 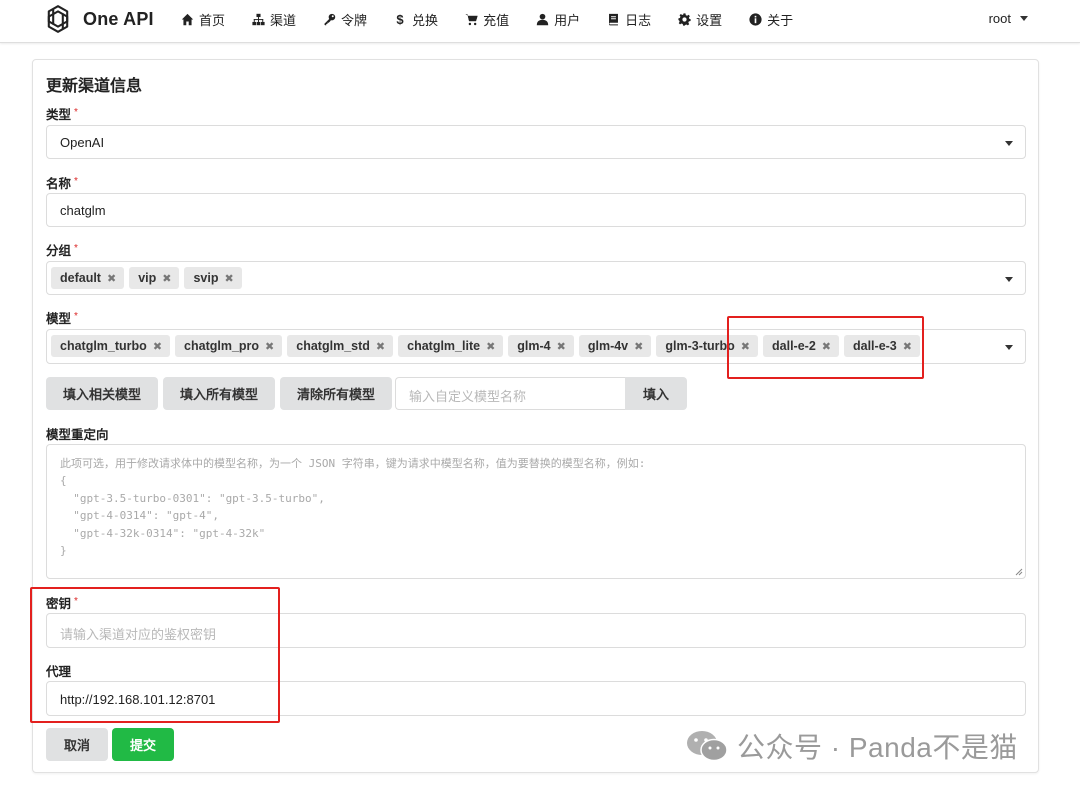 I want to click on brand: One API, so click(x=98, y=19).